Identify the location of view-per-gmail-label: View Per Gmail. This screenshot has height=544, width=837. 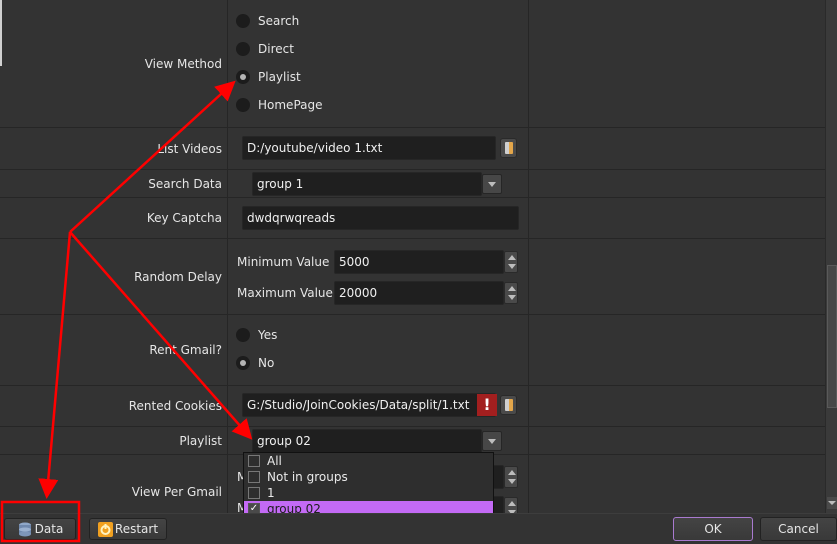
(176, 492).